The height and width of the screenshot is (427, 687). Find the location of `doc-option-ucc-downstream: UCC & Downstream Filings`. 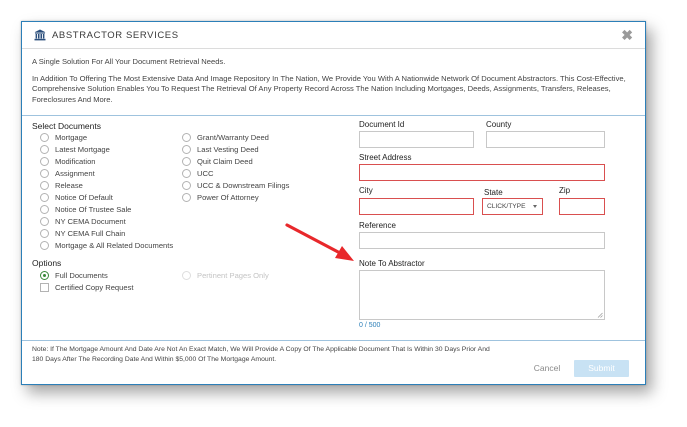

doc-option-ucc-downstream: UCC & Downstream Filings is located at coordinates (235, 185).